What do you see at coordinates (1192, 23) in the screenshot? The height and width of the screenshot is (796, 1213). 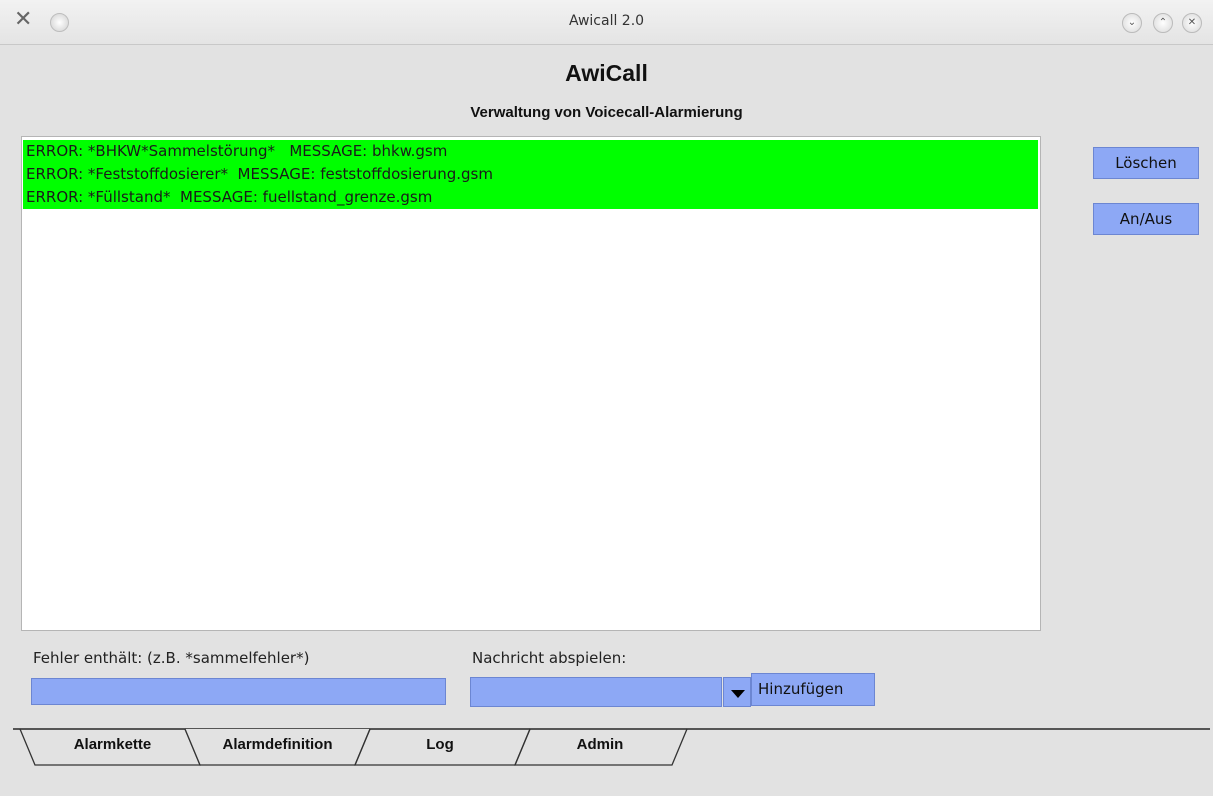 I see `close-icon: ✕` at bounding box center [1192, 23].